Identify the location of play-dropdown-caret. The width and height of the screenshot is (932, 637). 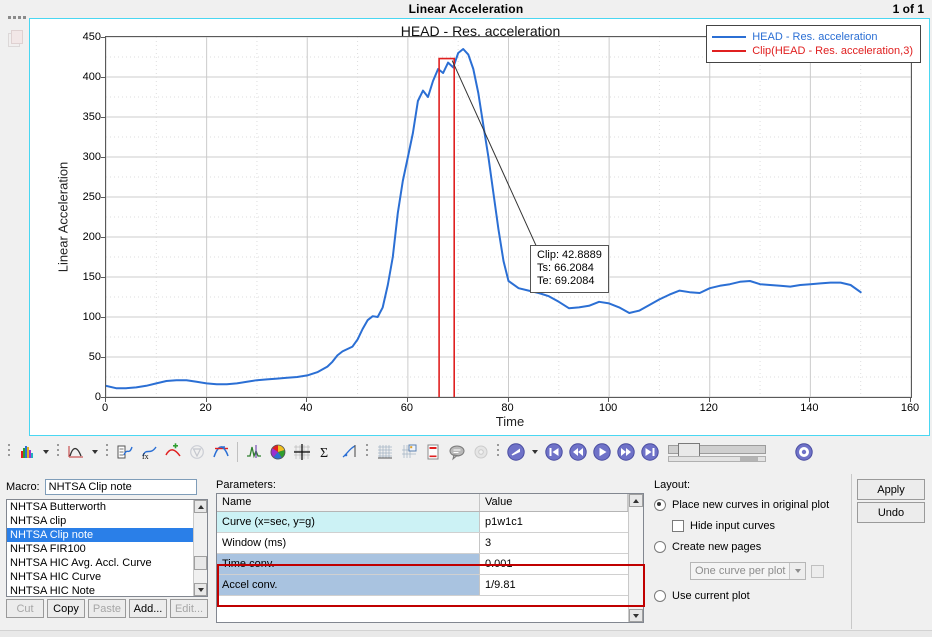
(535, 452).